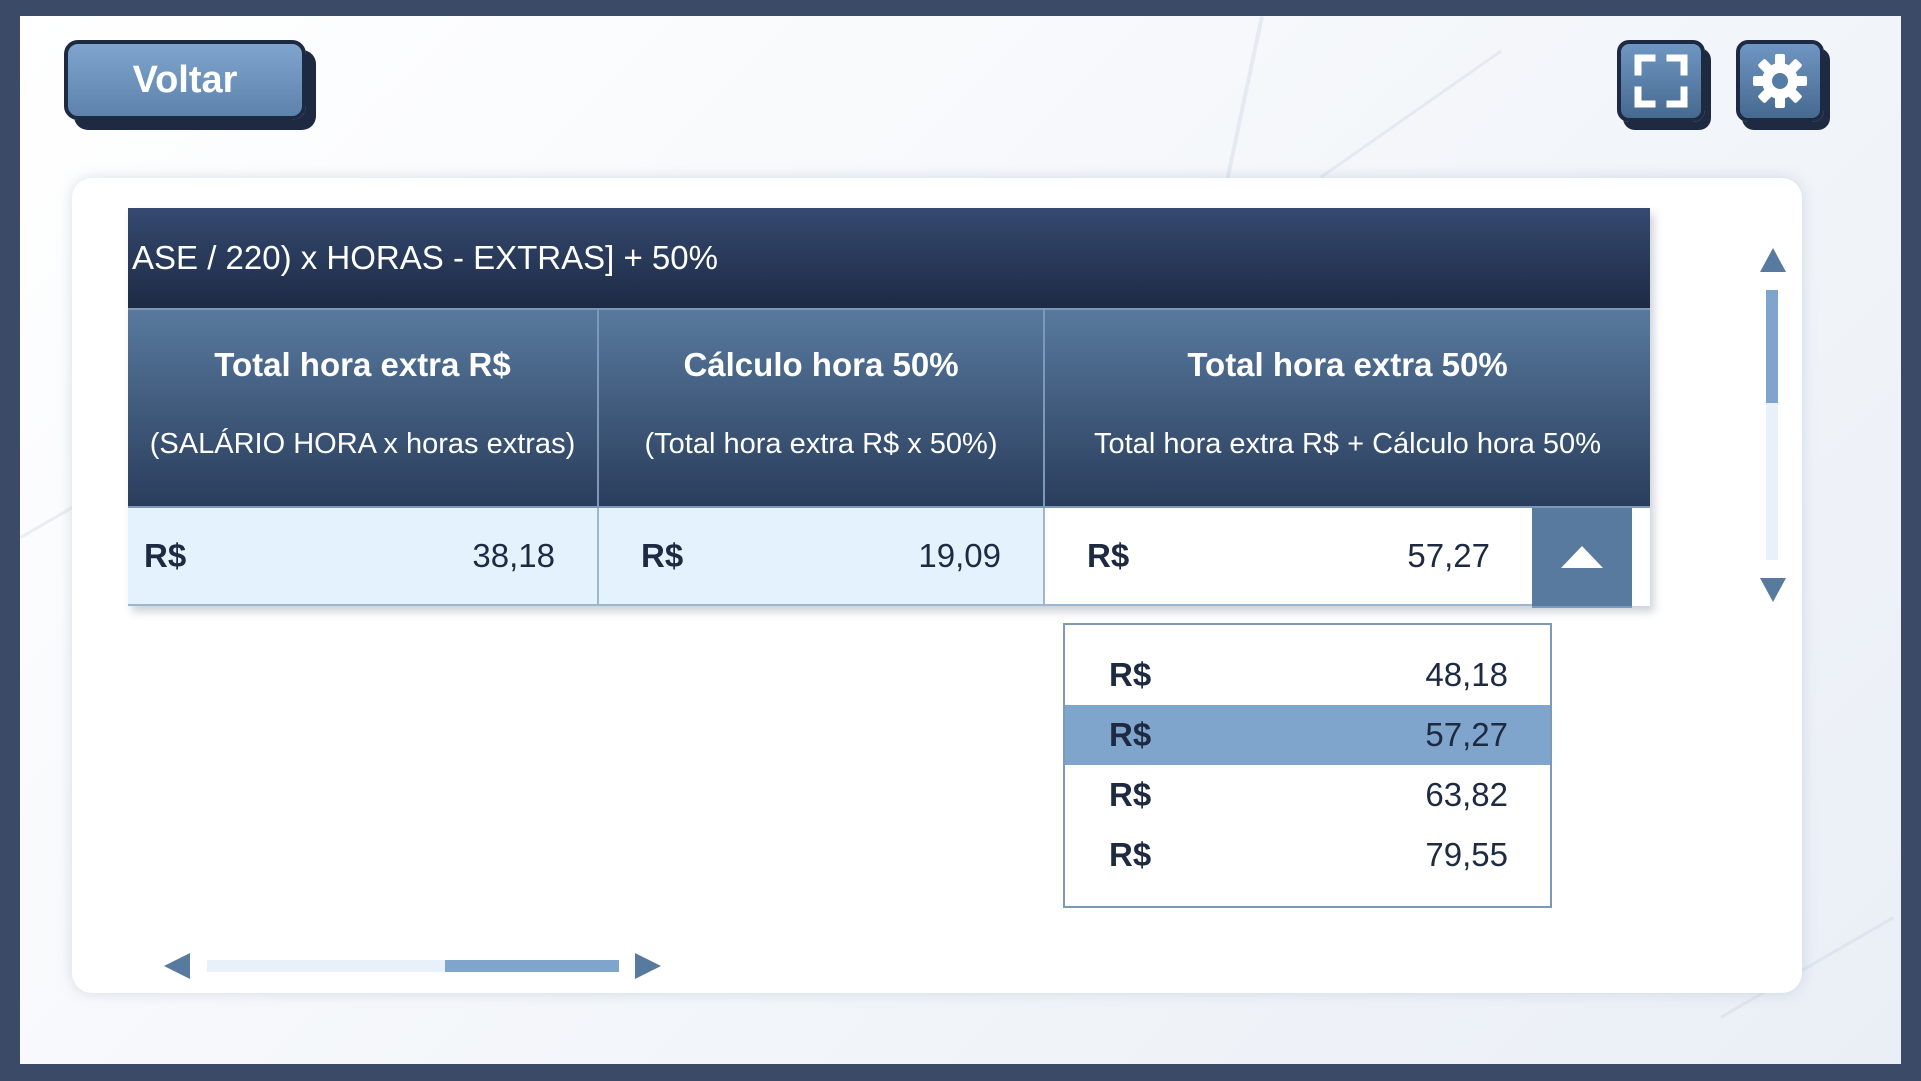 The image size is (1921, 1081). Describe the element at coordinates (513, 555) in the screenshot. I see `value: 38,18` at that location.